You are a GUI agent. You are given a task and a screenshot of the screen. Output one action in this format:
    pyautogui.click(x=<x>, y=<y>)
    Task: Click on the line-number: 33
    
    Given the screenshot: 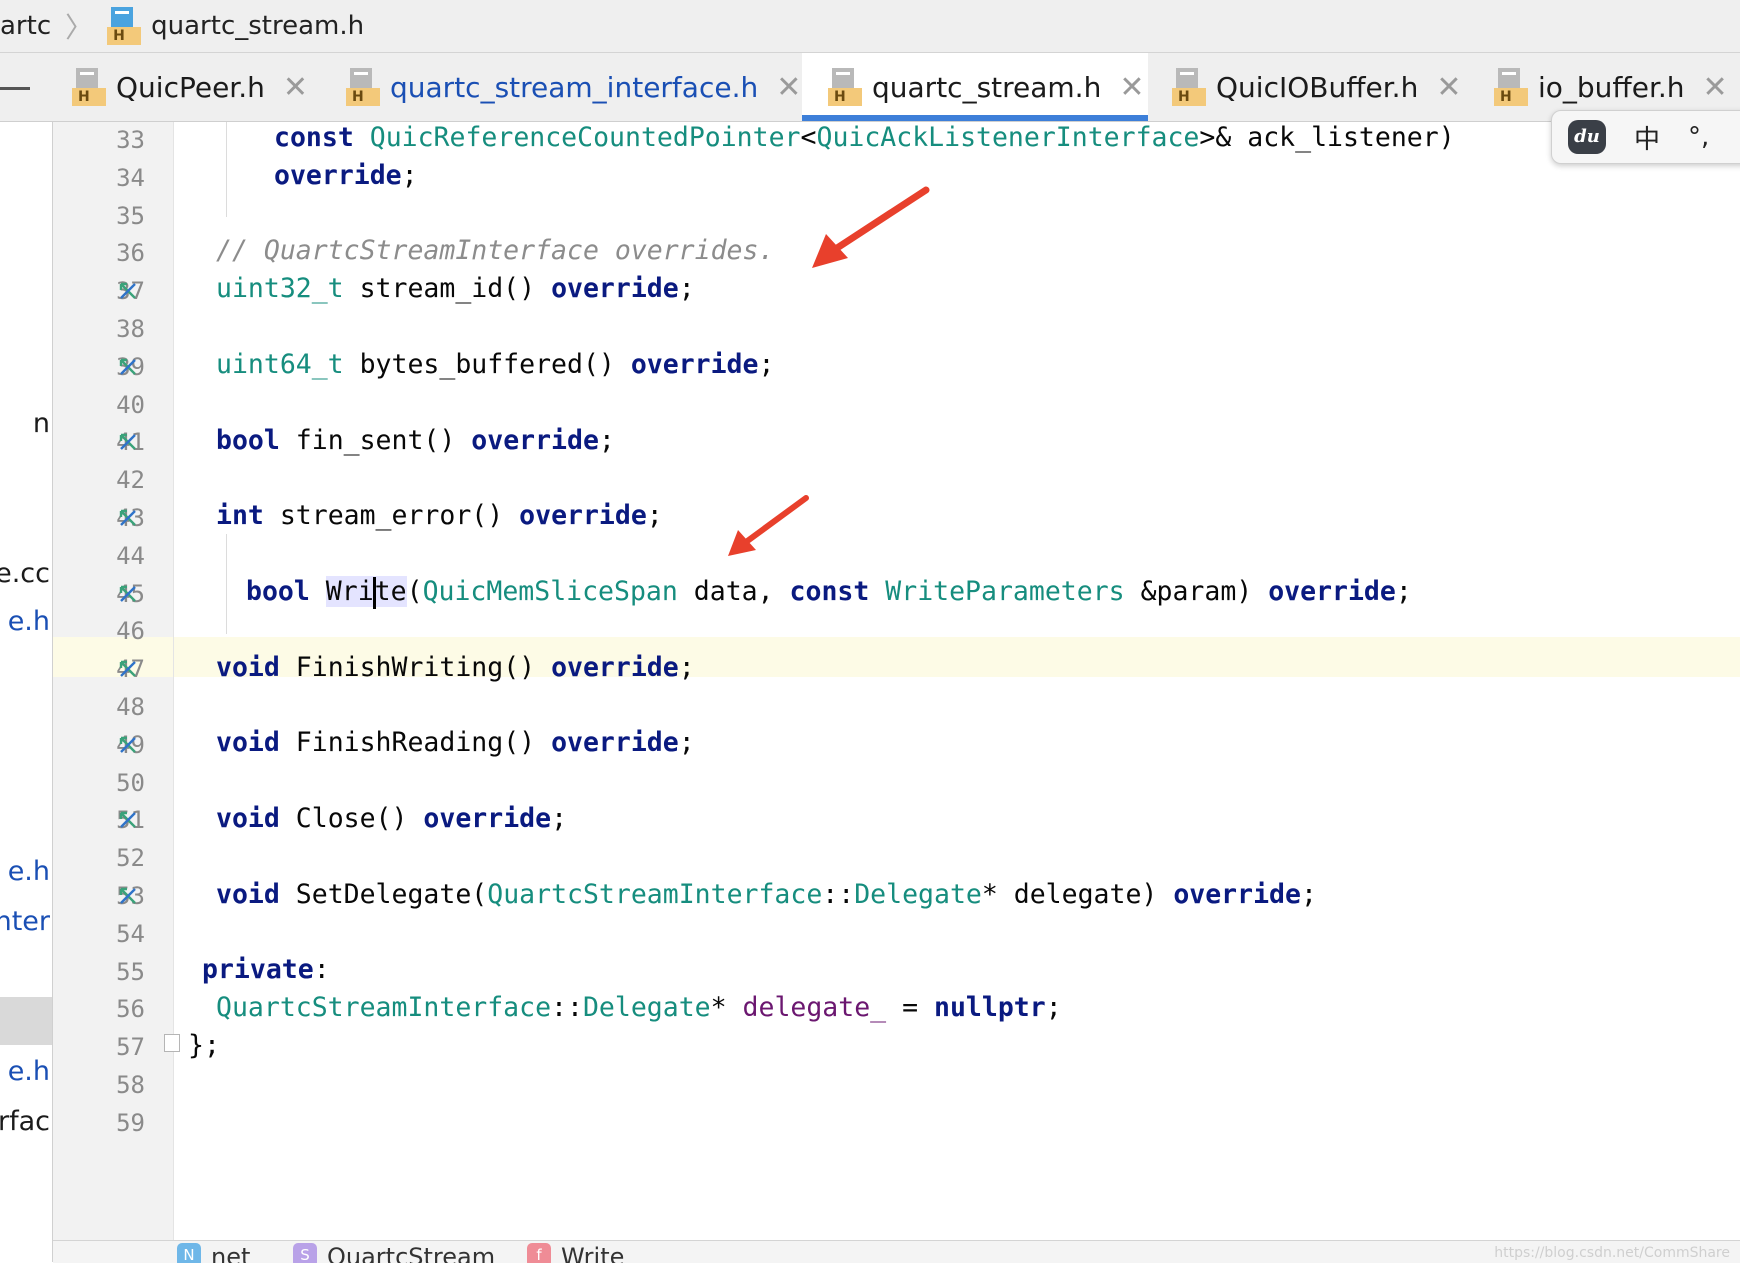 What is the action you would take?
    pyautogui.click(x=99, y=140)
    